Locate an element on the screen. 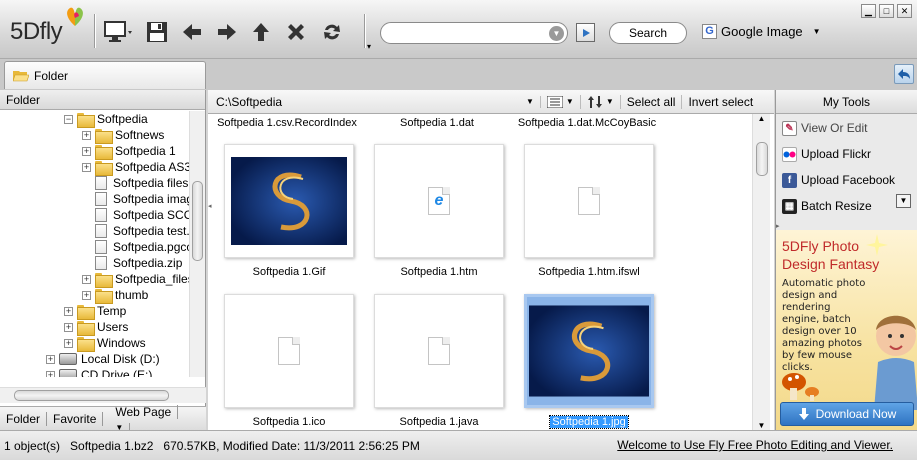  maximize-button: □ is located at coordinates (886, 11).